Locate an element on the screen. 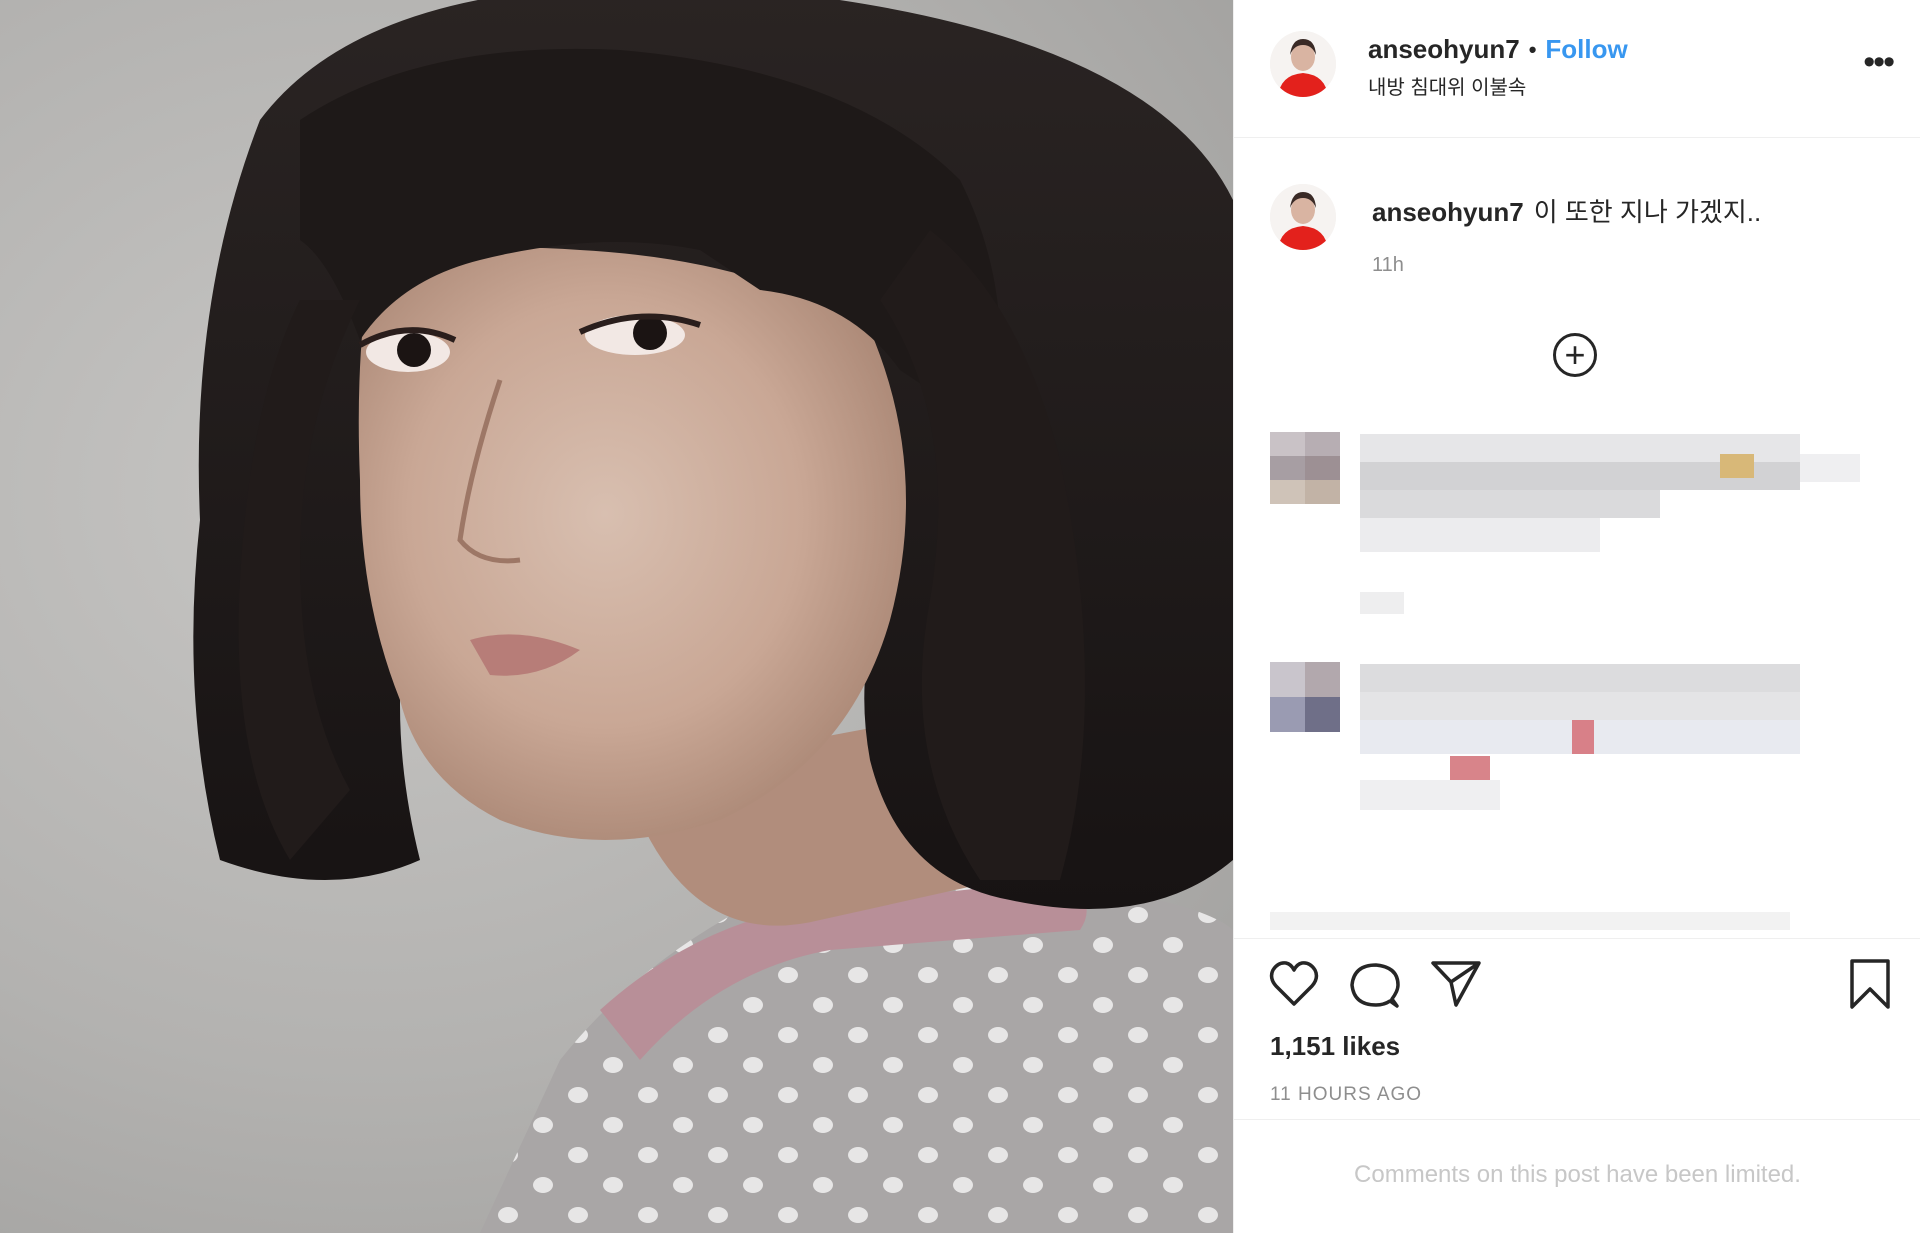 This screenshot has width=1920, height=1233. caption-text: anseohyun7 이 또한 지나 가겠지.. is located at coordinates (1566, 210).